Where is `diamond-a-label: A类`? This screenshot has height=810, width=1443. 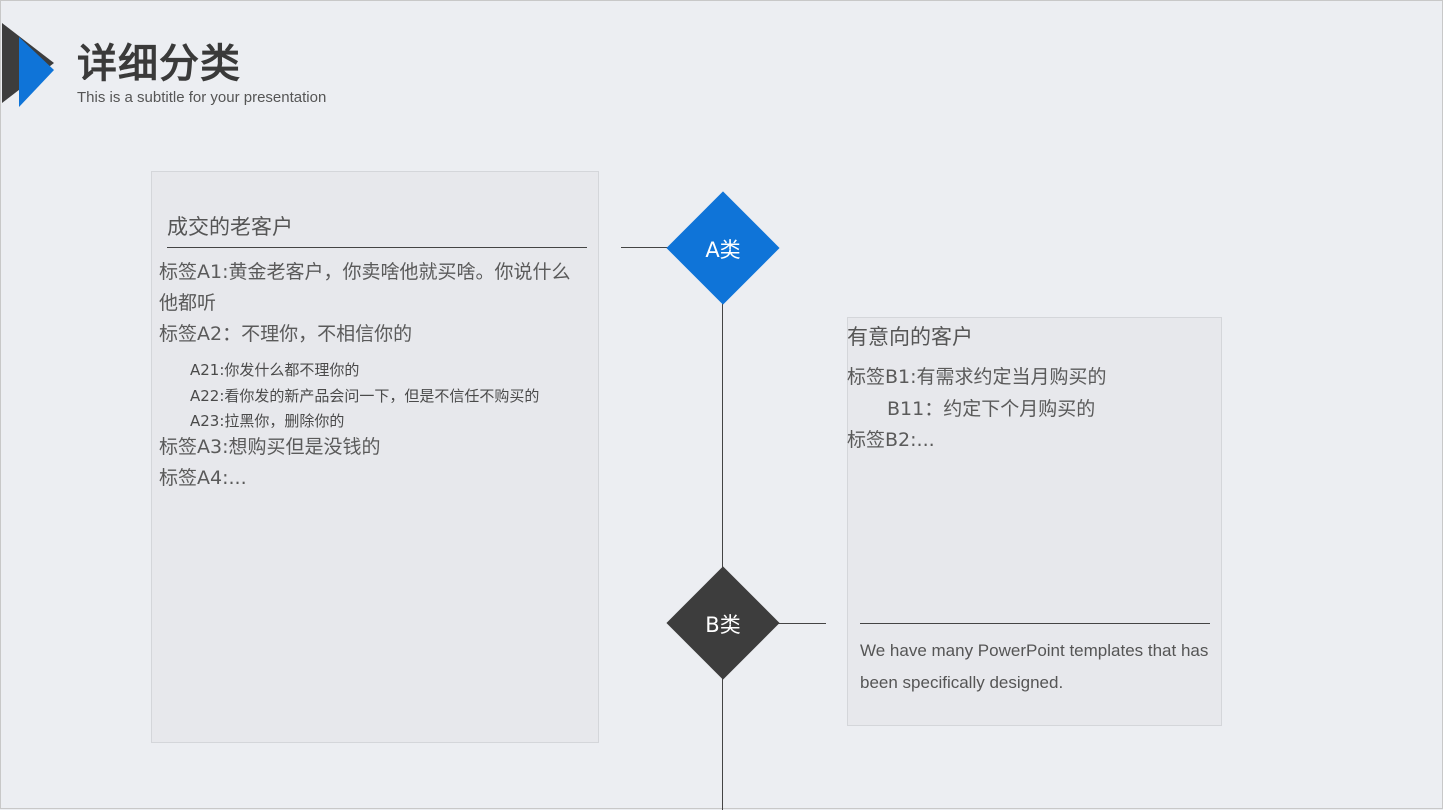
diamond-a-label: A类 is located at coordinates (723, 250).